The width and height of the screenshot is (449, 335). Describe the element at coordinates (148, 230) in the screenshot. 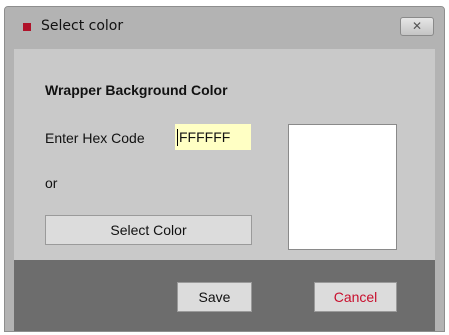

I see `select-color-button: Select Color` at that location.